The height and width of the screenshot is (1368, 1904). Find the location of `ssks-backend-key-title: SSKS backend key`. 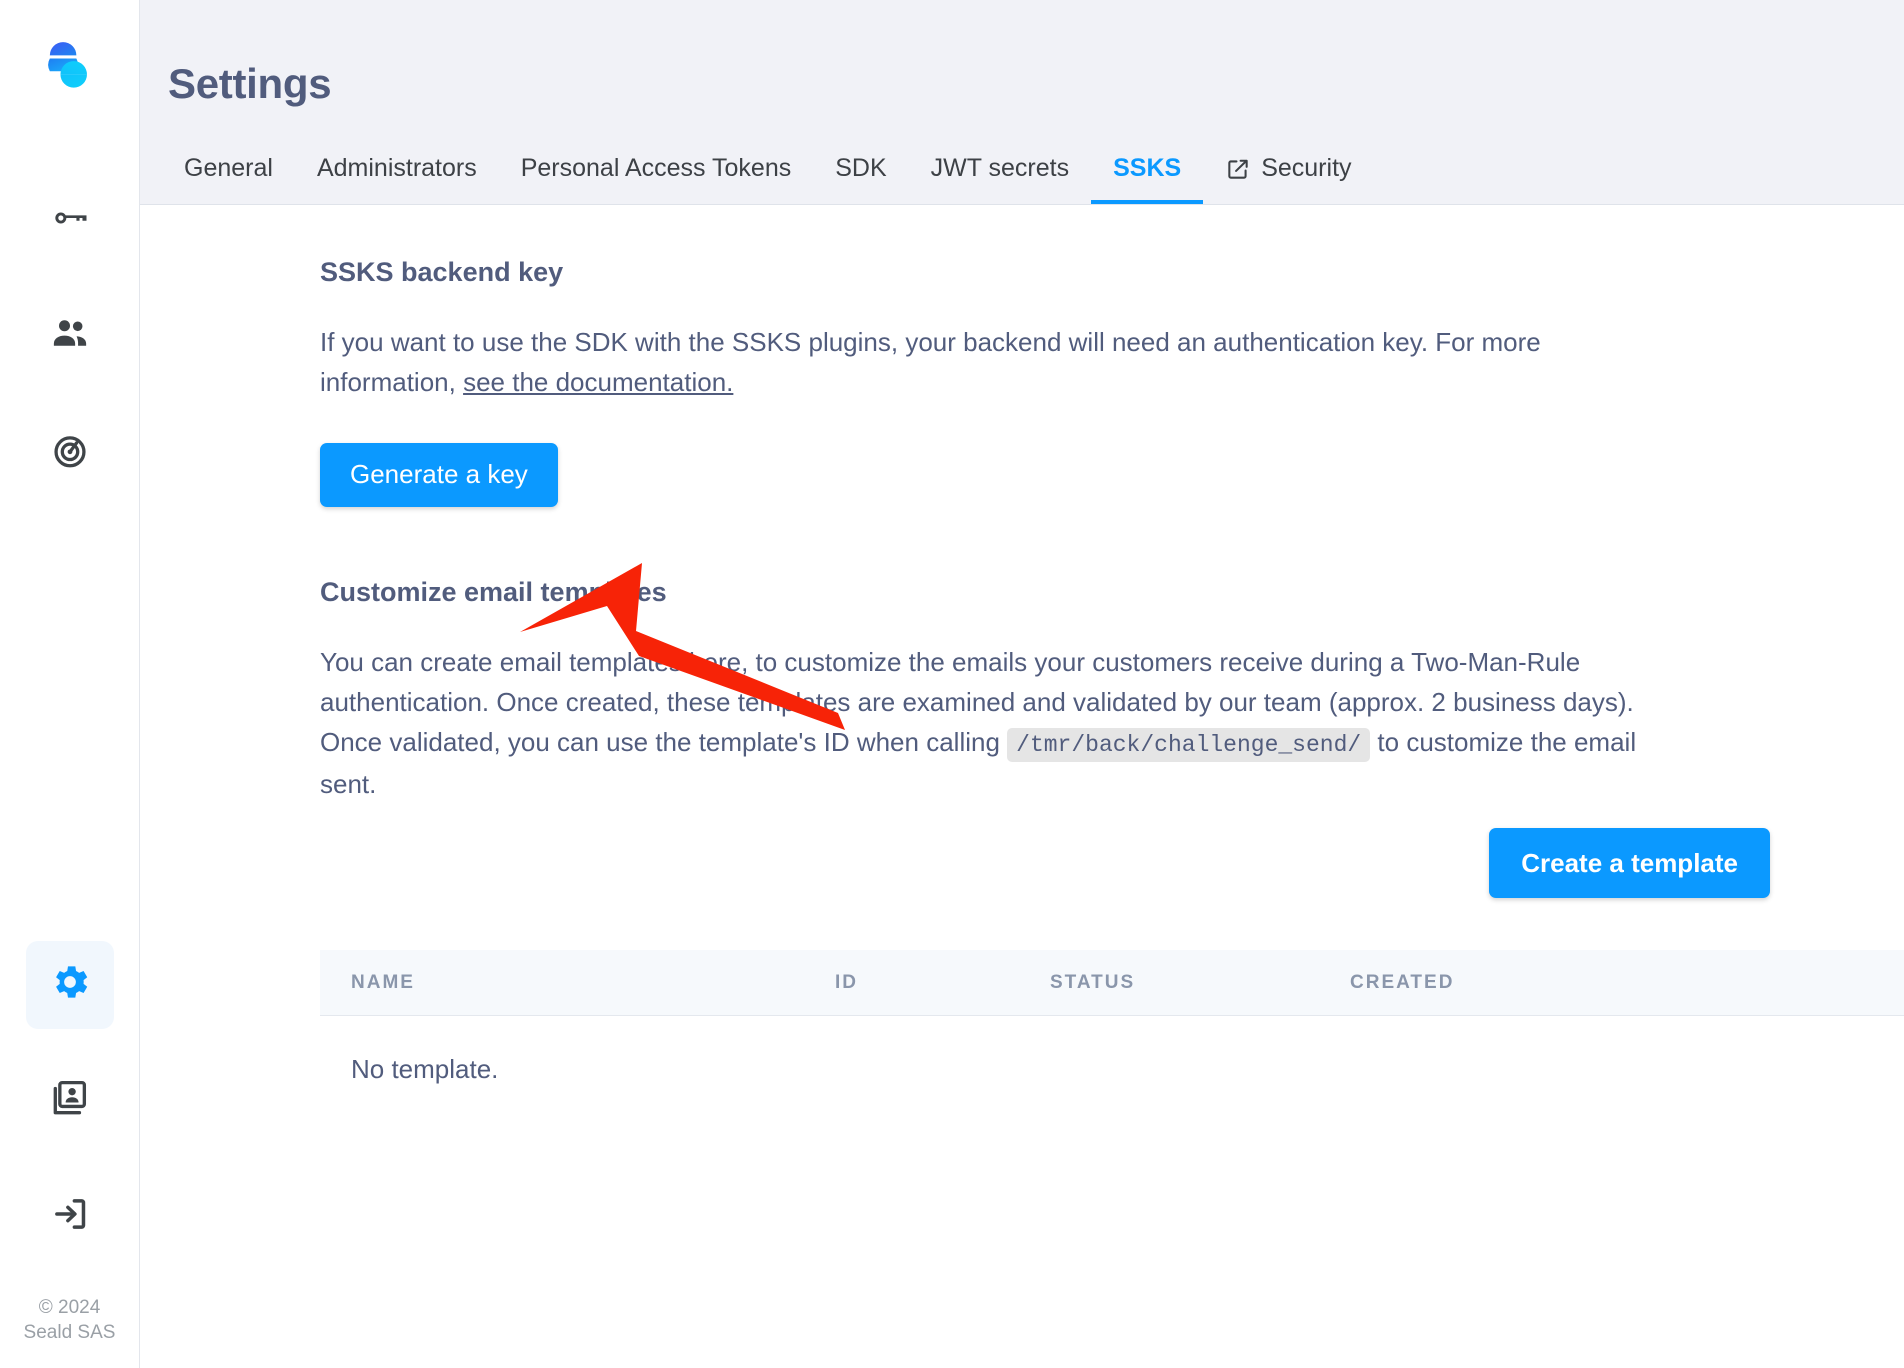

ssks-backend-key-title: SSKS backend key is located at coordinates (442, 272).